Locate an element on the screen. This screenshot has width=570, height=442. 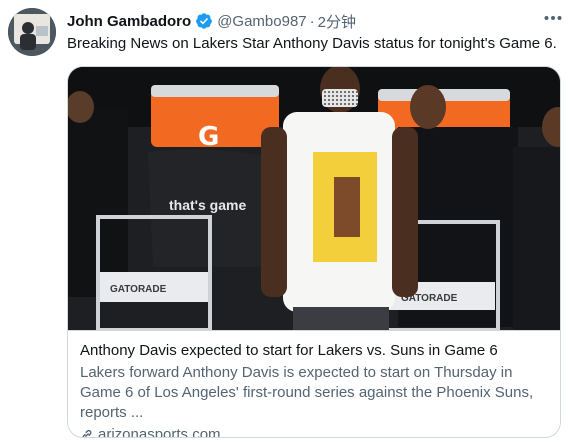
tweet-header: John Gambadoro @Gambo987 · 2分钟 is located at coordinates (313, 21).